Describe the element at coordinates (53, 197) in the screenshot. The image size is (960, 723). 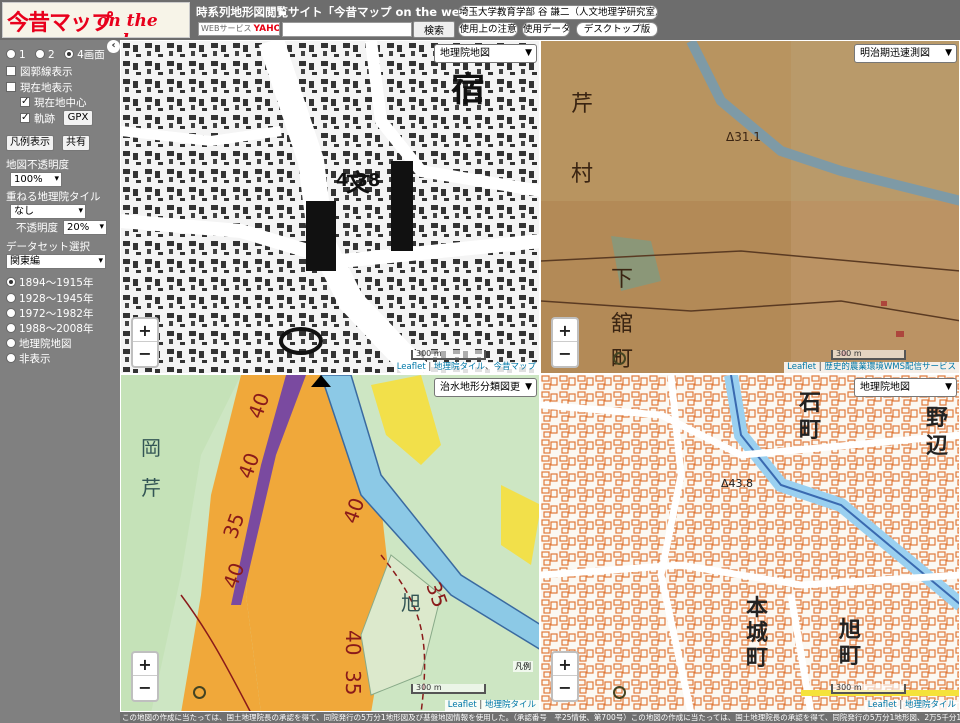
I see `overlay-label: 重ねる地理院タイル` at that location.